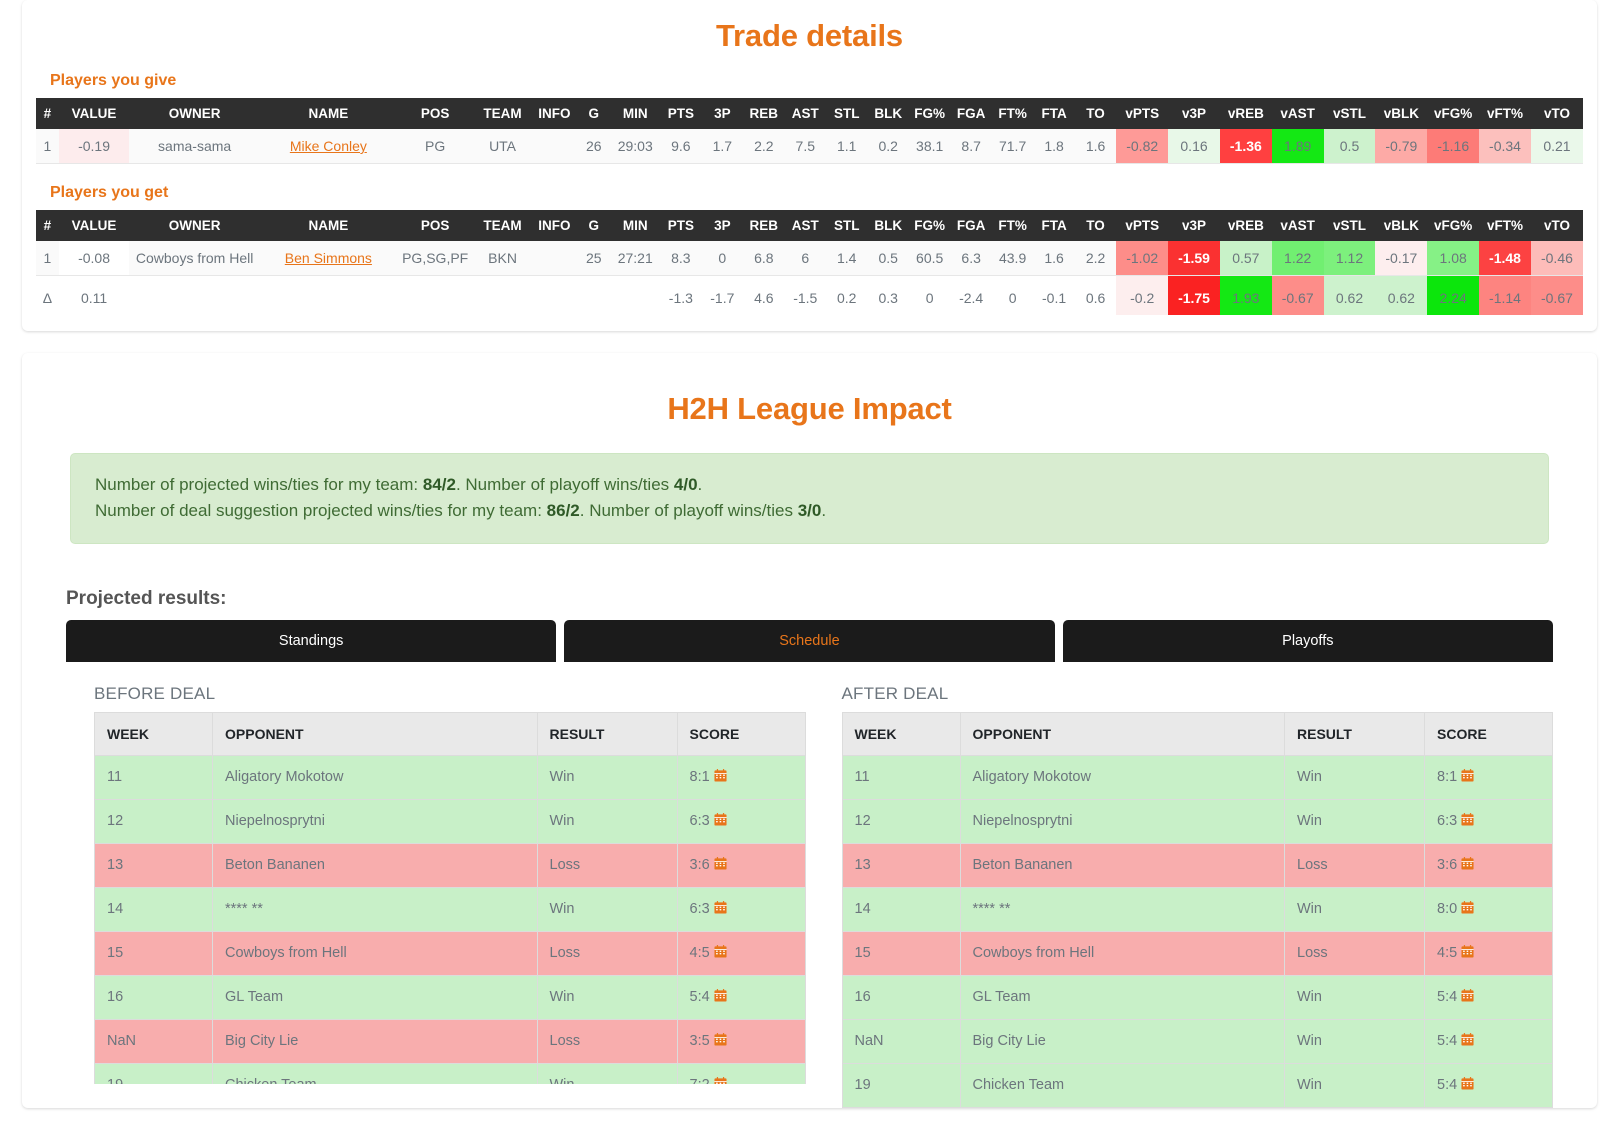 Image resolution: width=1619 pixels, height=1130 pixels. Describe the element at coordinates (809, 640) in the screenshot. I see `tab-schedule: Schedule` at that location.